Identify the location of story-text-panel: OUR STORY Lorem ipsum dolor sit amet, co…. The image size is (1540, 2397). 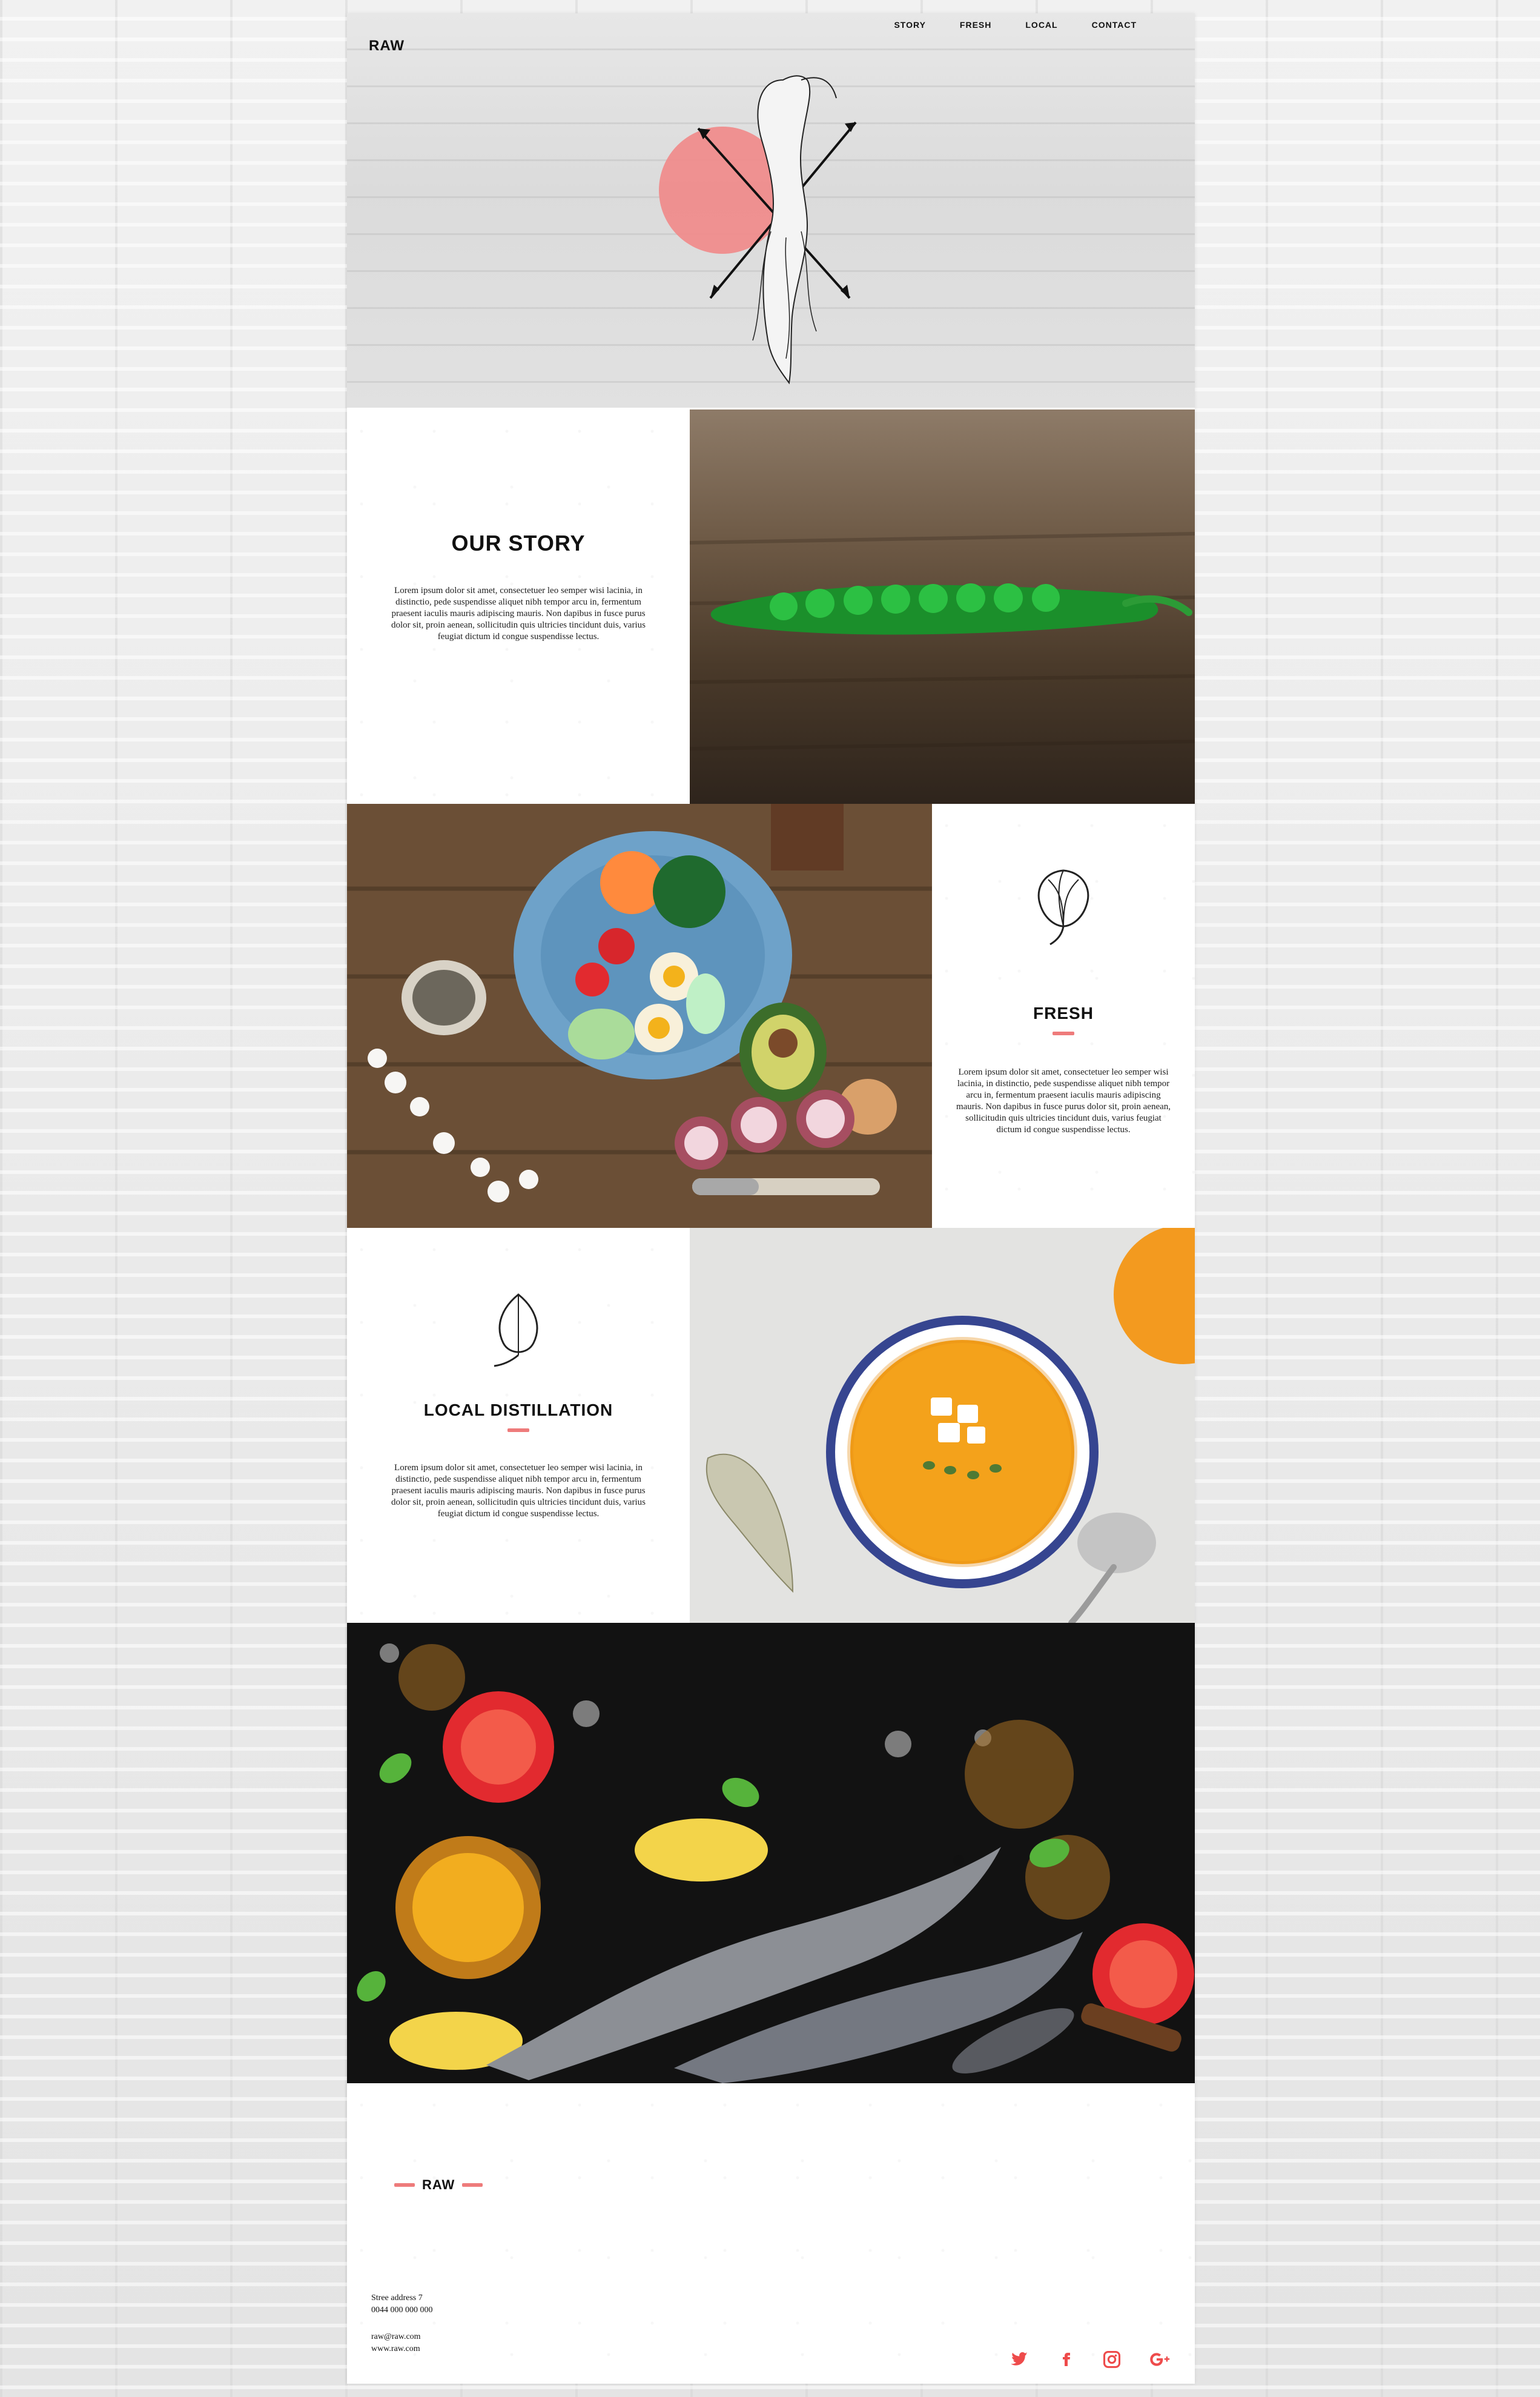
(518, 606).